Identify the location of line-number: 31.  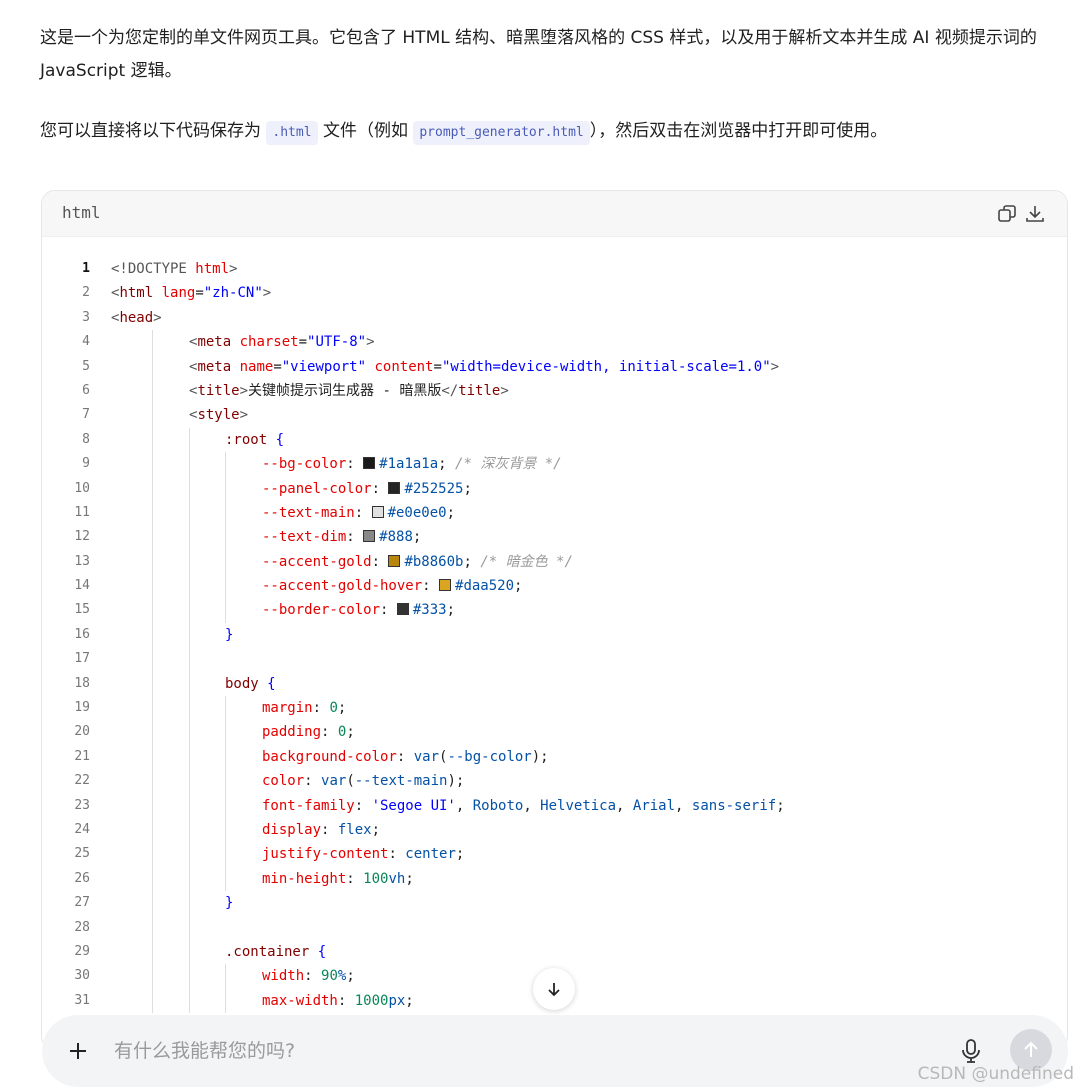
(82, 1000).